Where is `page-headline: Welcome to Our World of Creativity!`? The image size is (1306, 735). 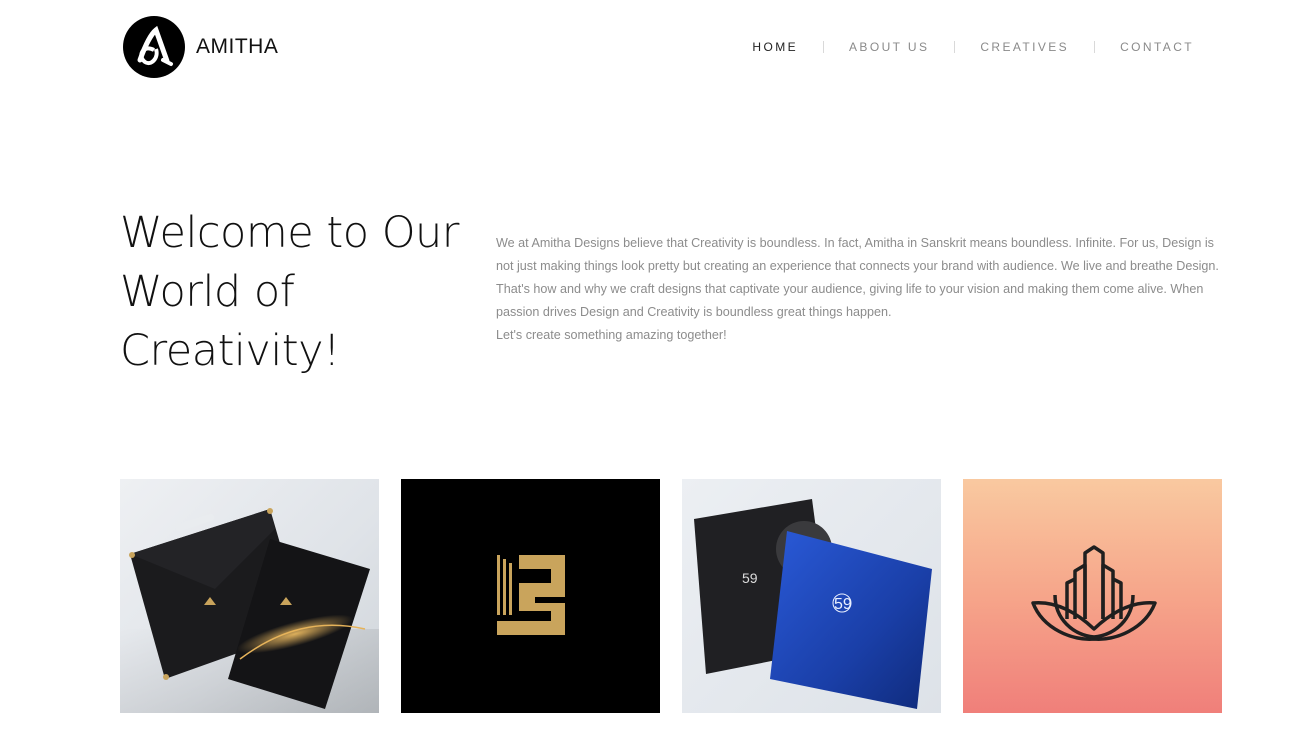 page-headline: Welcome to Our World of Creativity! is located at coordinates (289, 292).